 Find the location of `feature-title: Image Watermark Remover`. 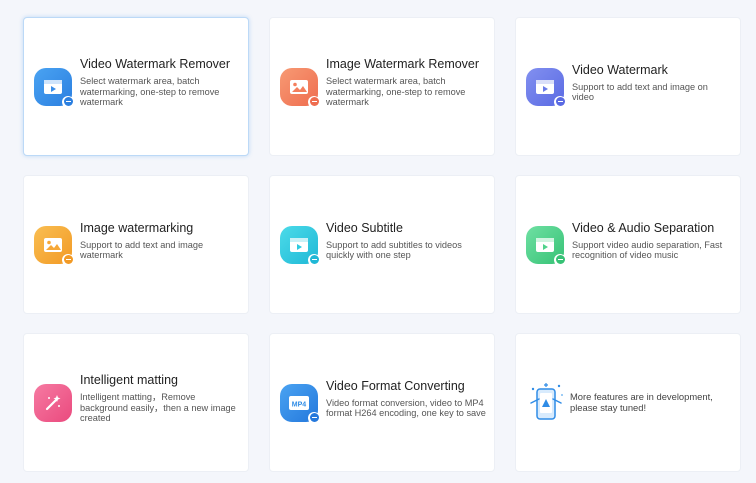

feature-title: Image Watermark Remover is located at coordinates (403, 64).